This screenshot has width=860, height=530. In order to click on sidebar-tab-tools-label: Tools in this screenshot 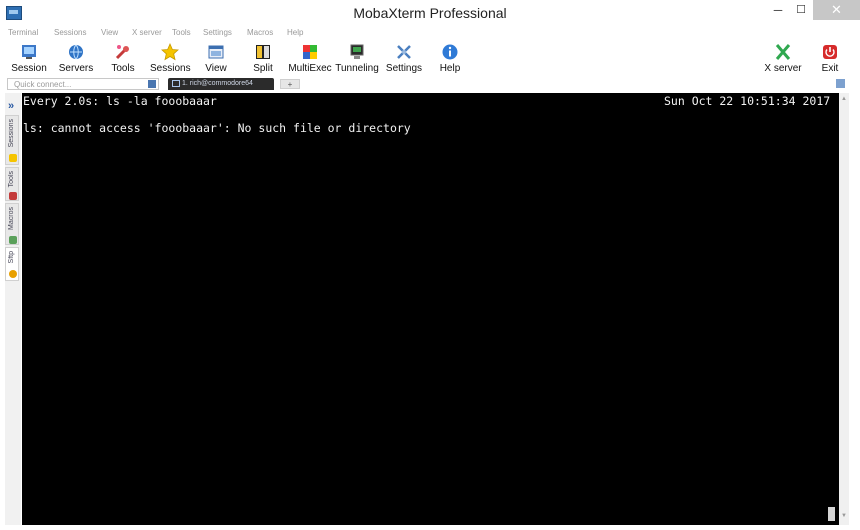, I will do `click(11, 179)`.